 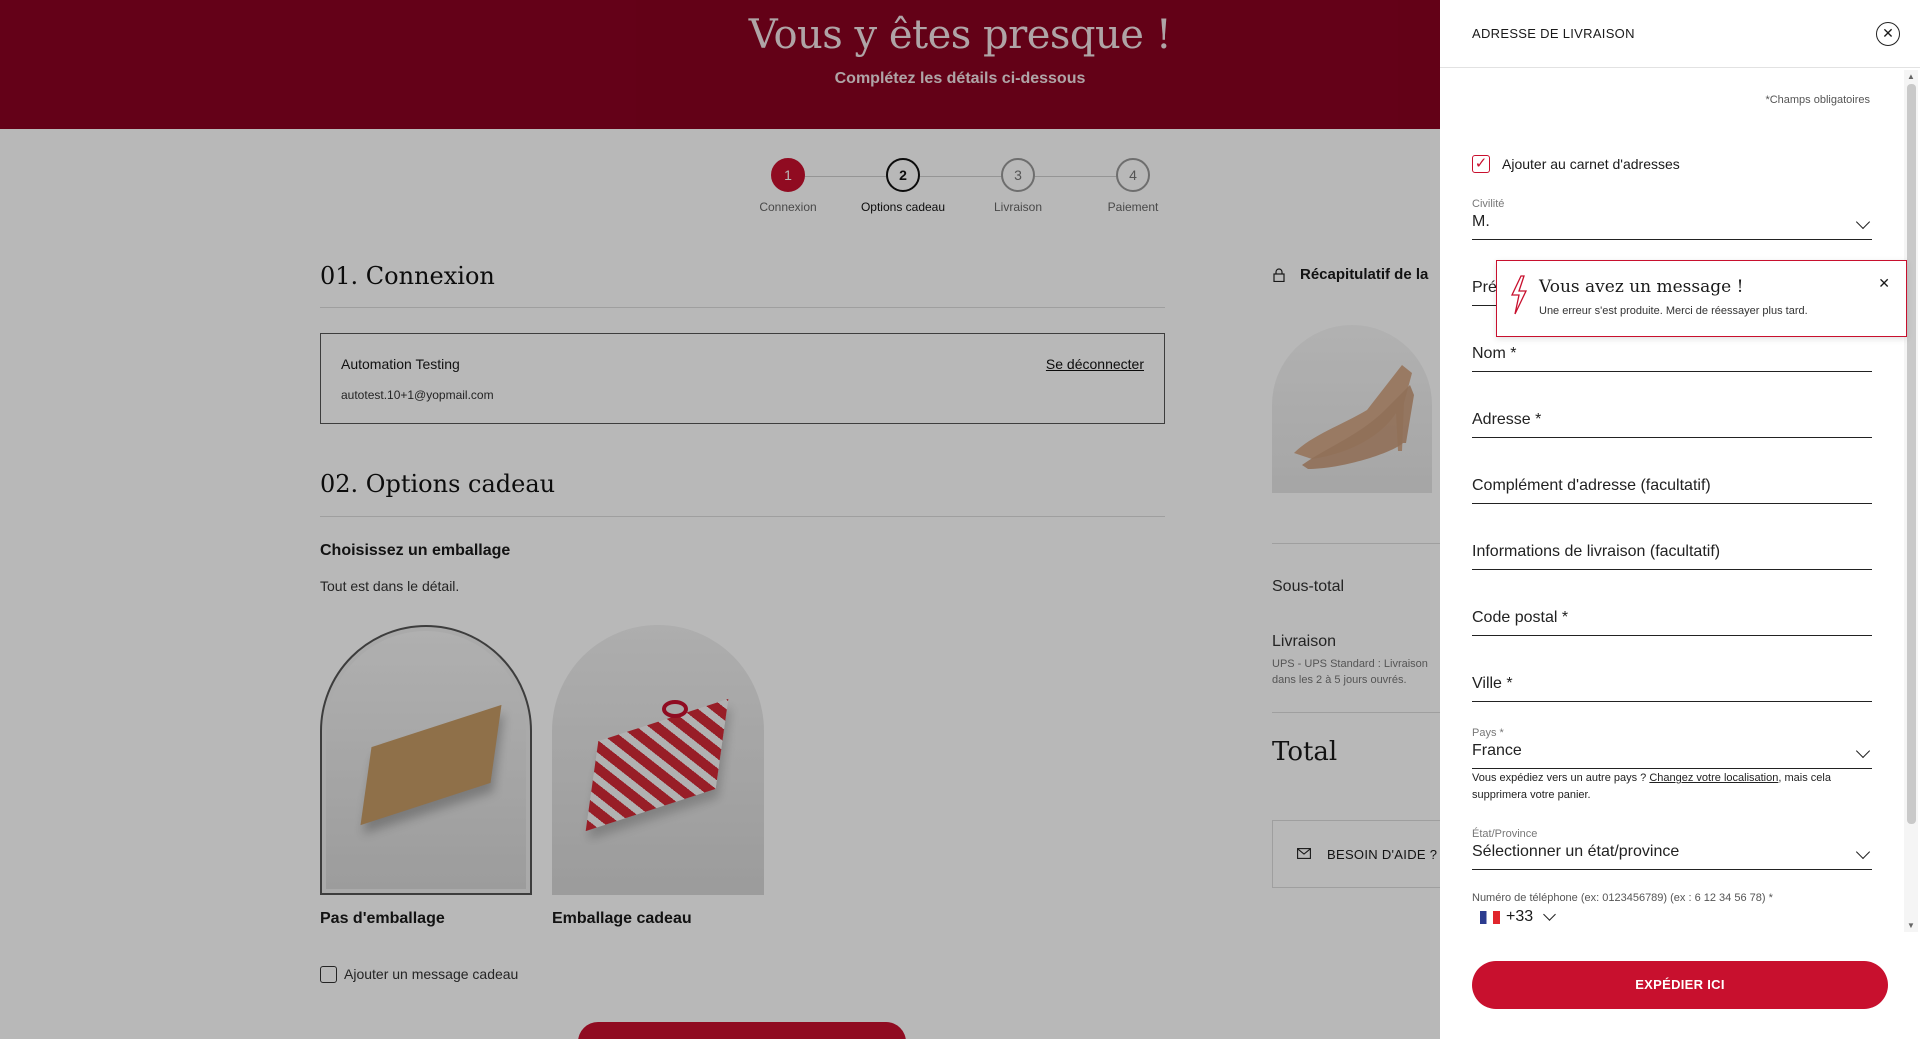 I want to click on lightning-icon, so click(x=1519, y=295).